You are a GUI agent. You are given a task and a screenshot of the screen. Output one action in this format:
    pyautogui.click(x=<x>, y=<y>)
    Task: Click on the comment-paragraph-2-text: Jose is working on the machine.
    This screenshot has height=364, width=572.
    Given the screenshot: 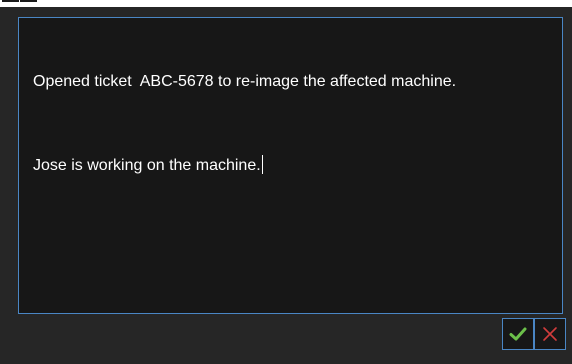 What is the action you would take?
    pyautogui.click(x=147, y=165)
    